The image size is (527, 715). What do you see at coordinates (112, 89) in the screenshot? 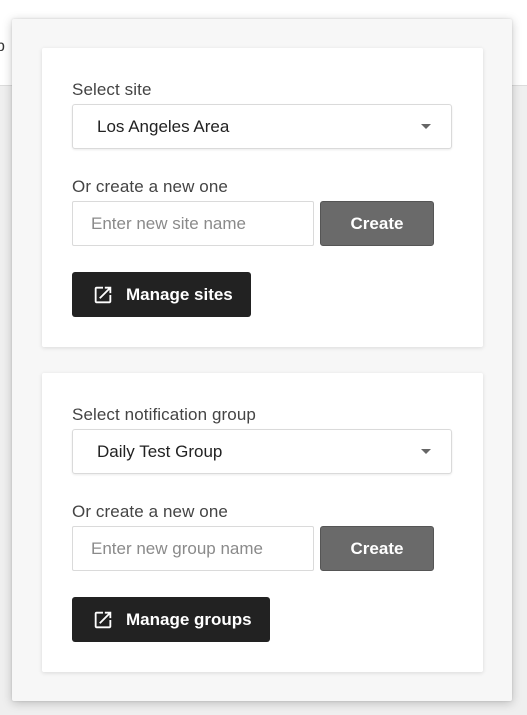
I see `select-site-label: Select site` at bounding box center [112, 89].